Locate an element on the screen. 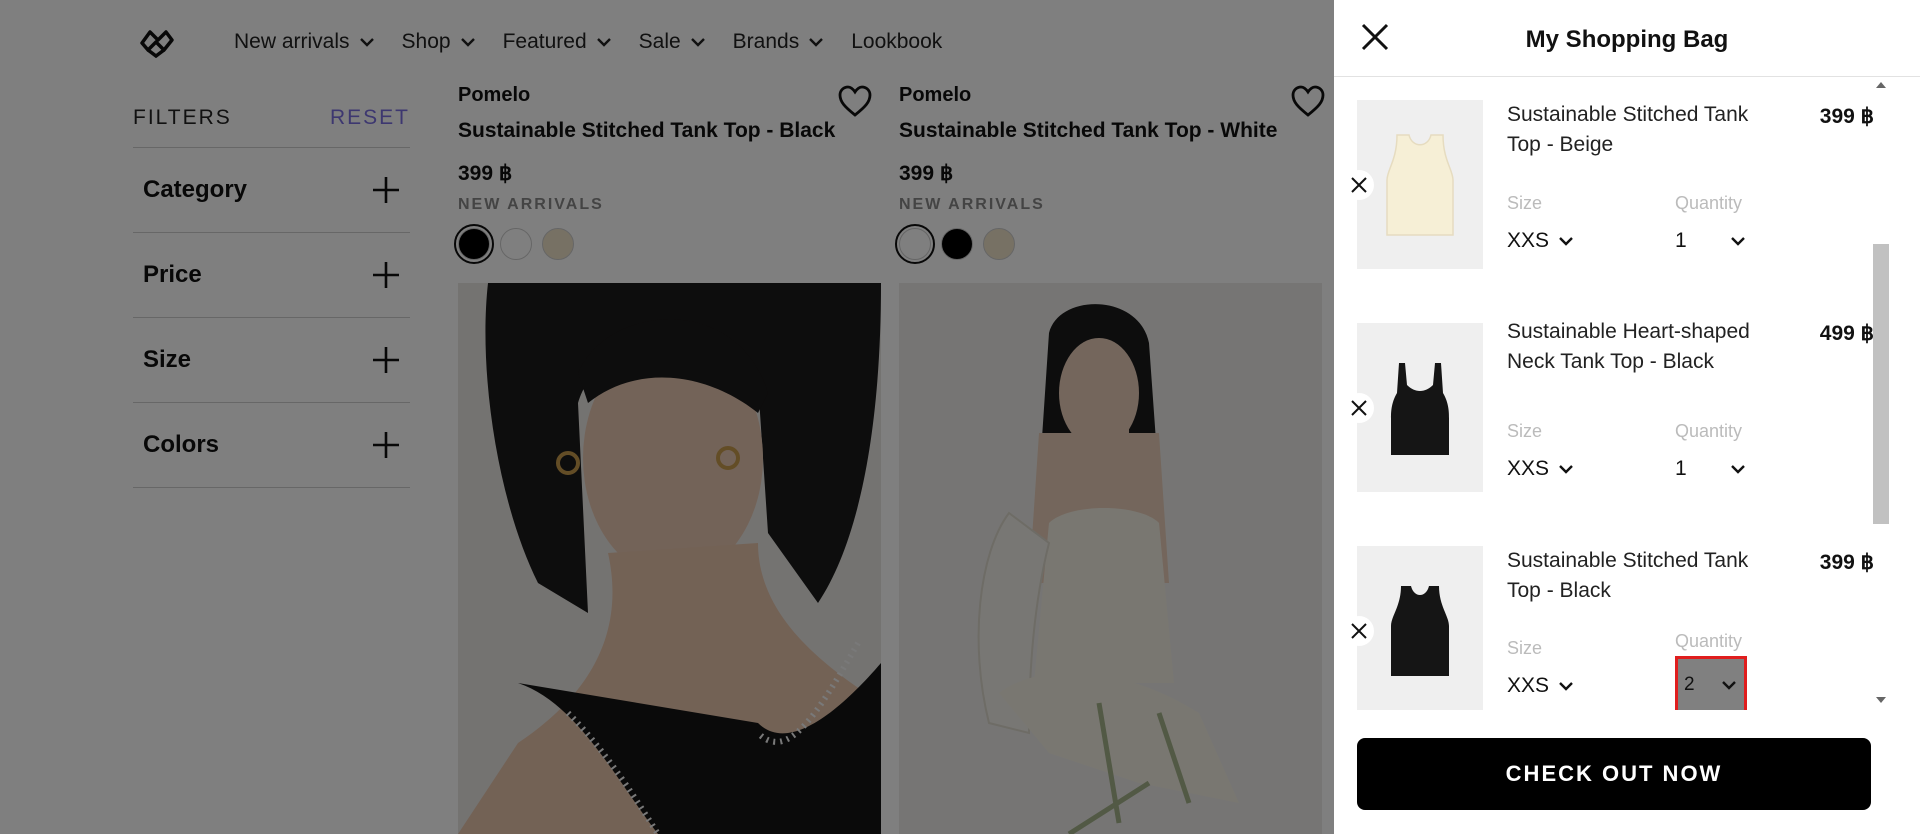  drawer-header: My Shopping Bag is located at coordinates (1627, 38).